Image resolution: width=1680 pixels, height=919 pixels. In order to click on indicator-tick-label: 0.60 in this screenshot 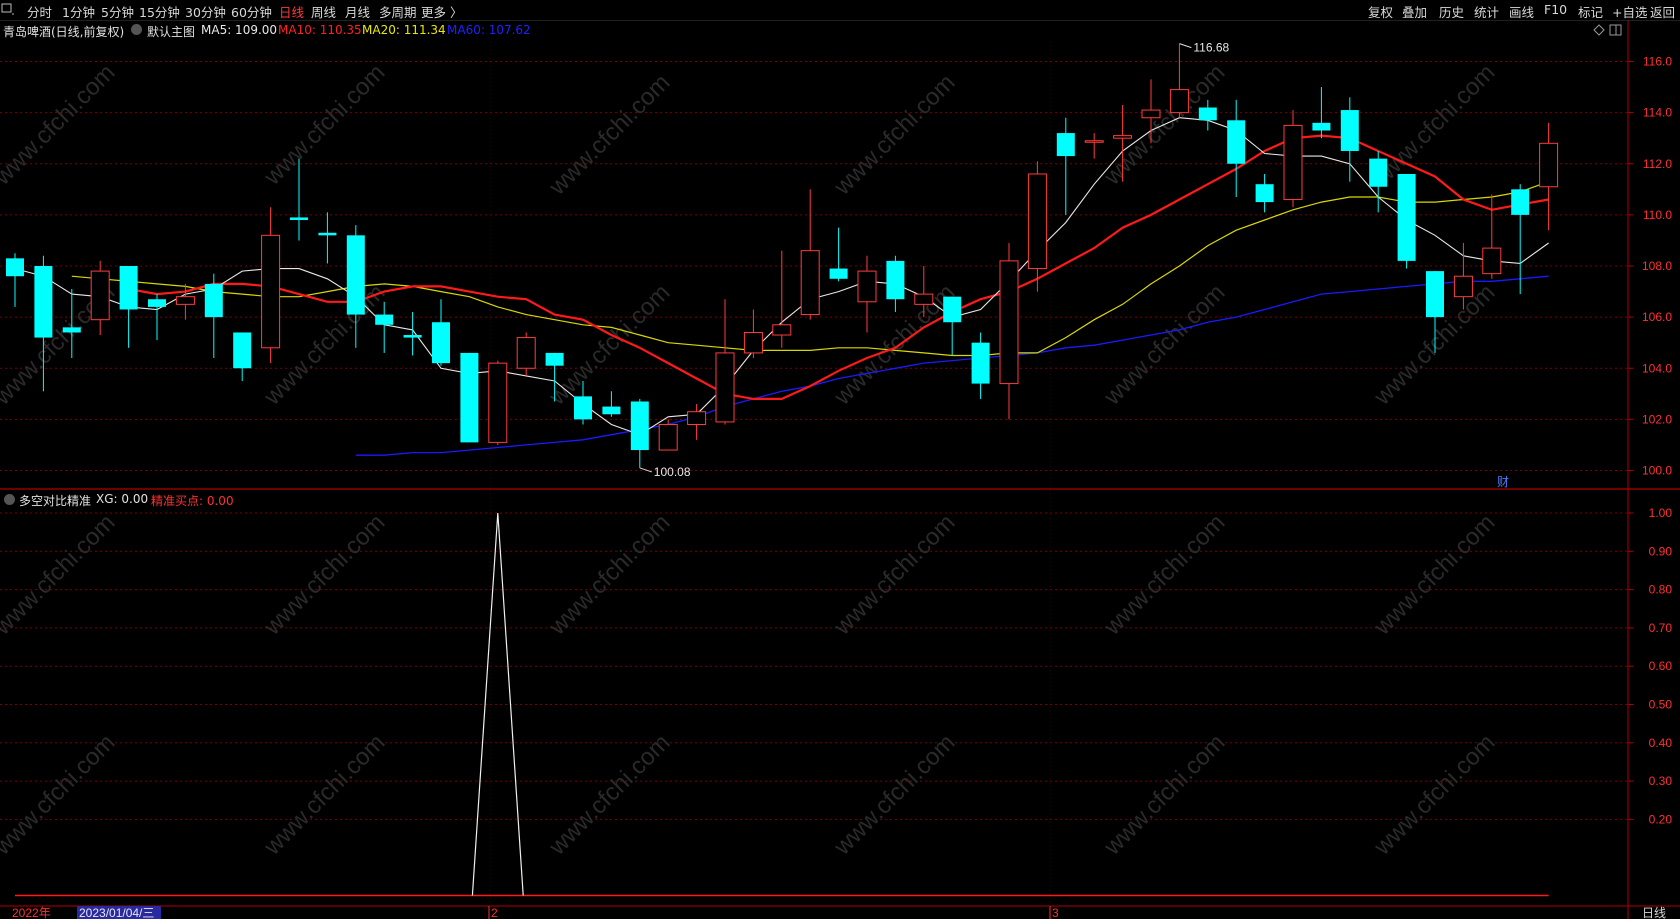, I will do `click(1661, 666)`.